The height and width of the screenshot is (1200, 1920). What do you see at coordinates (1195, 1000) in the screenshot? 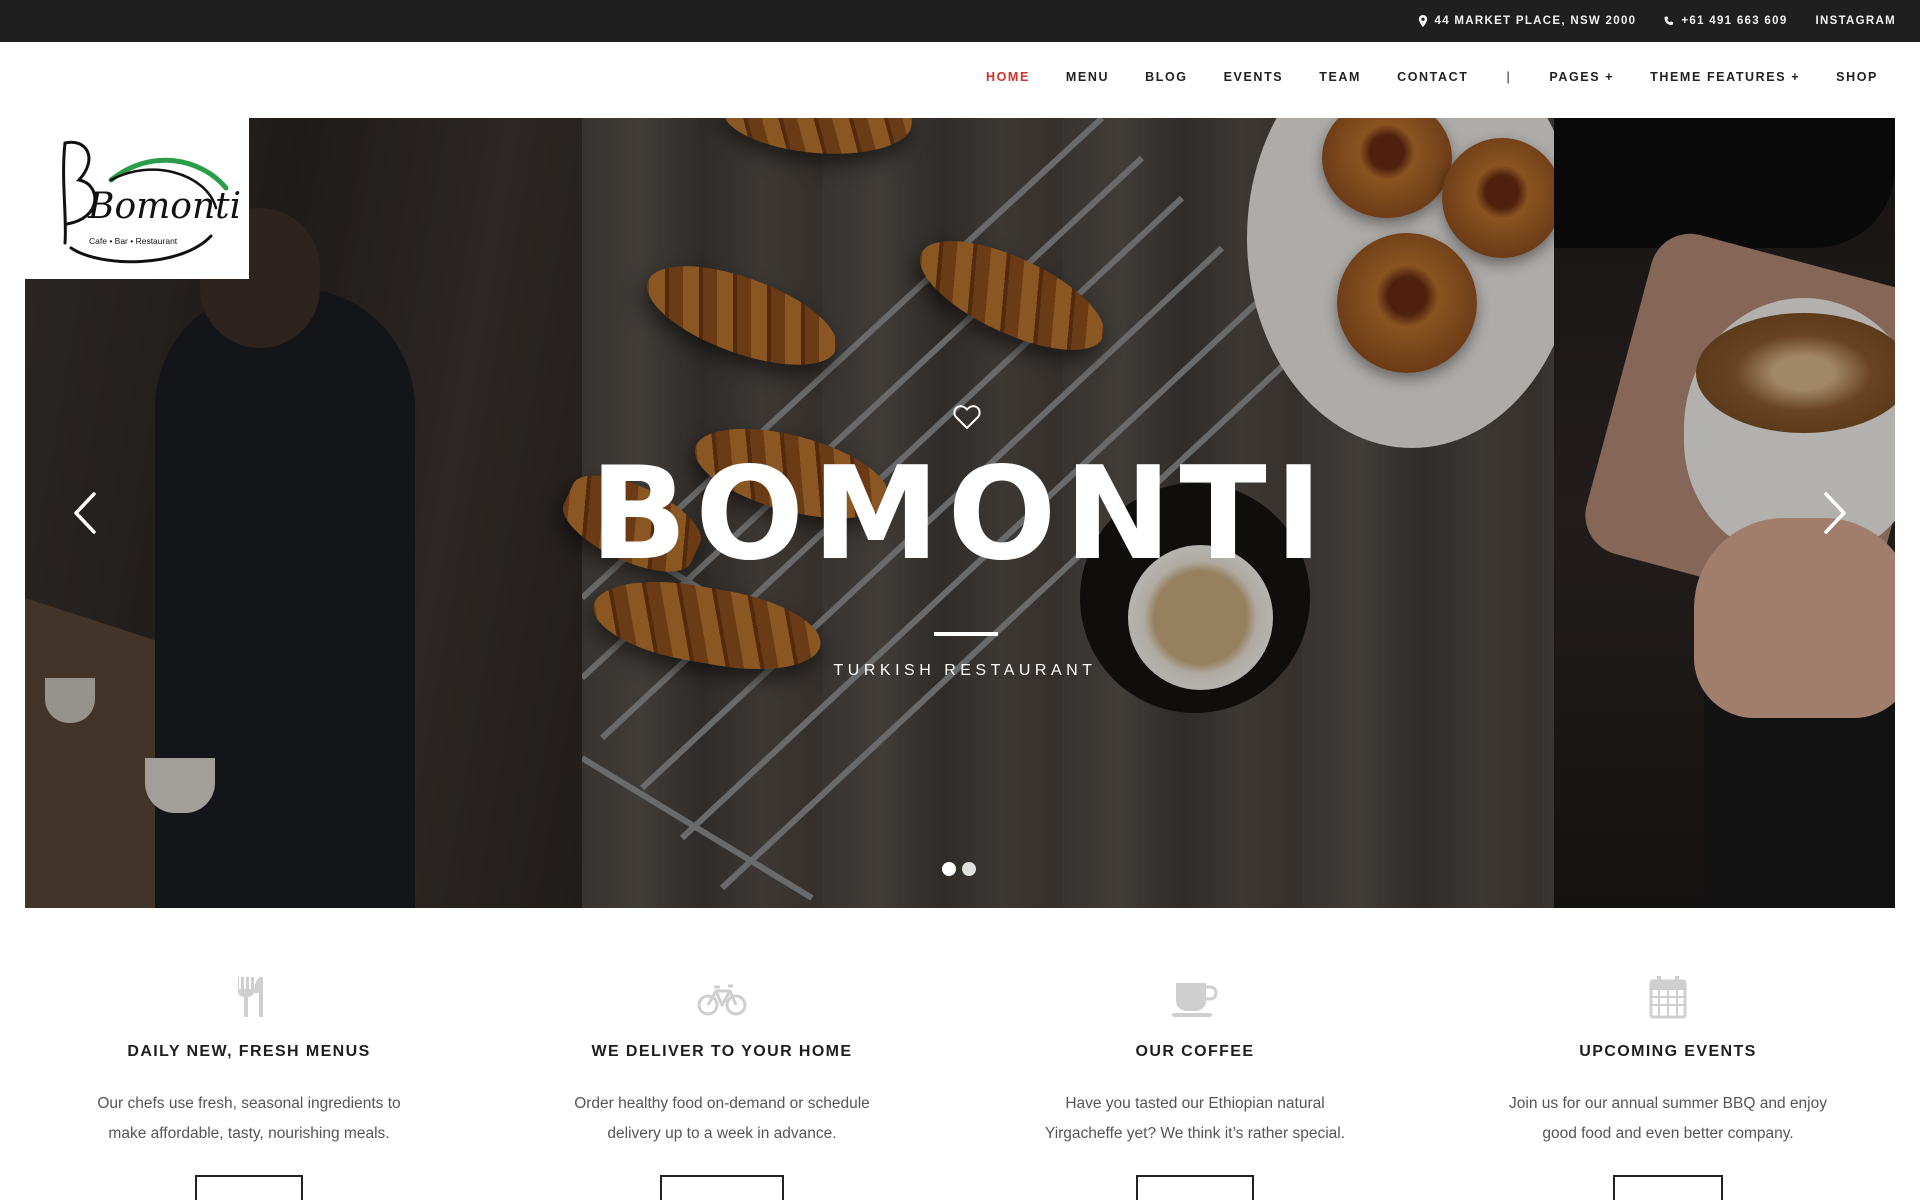
I see `coffee-cup-icon` at bounding box center [1195, 1000].